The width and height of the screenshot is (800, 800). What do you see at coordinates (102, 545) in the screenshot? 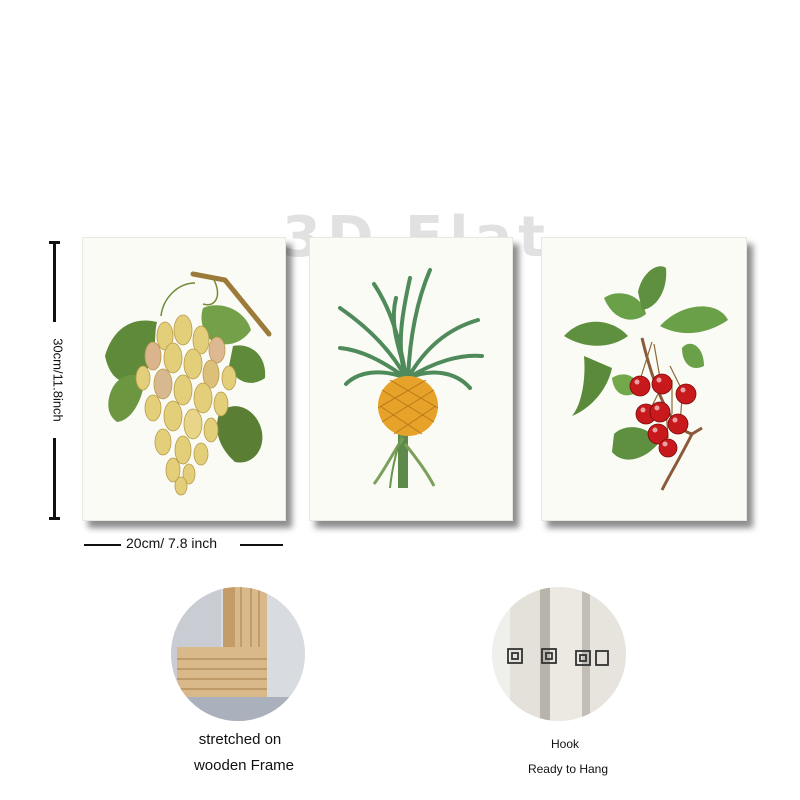
I see `width-marker-line-left` at bounding box center [102, 545].